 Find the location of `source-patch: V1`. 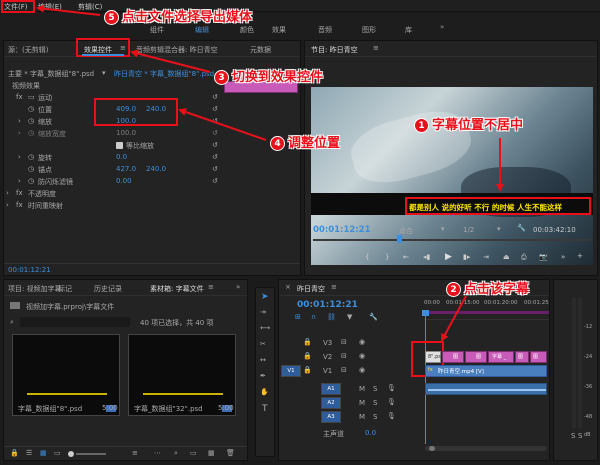

source-patch: V1 is located at coordinates (291, 371).